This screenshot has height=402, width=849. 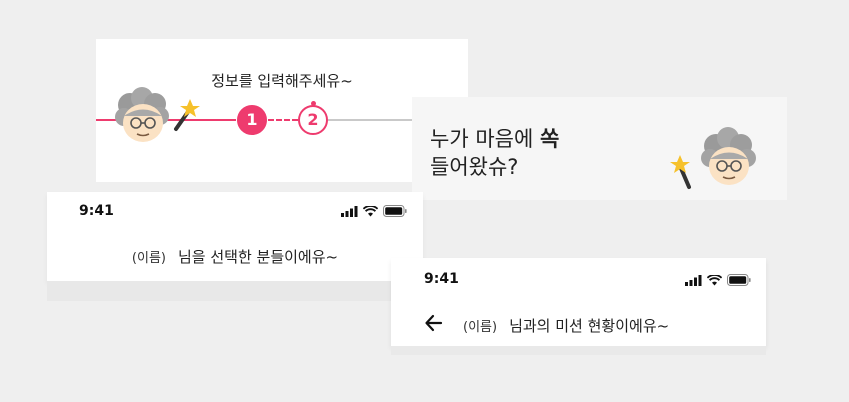 I want to click on liked-prompt-line2: 들어왔슈?, so click(x=474, y=167).